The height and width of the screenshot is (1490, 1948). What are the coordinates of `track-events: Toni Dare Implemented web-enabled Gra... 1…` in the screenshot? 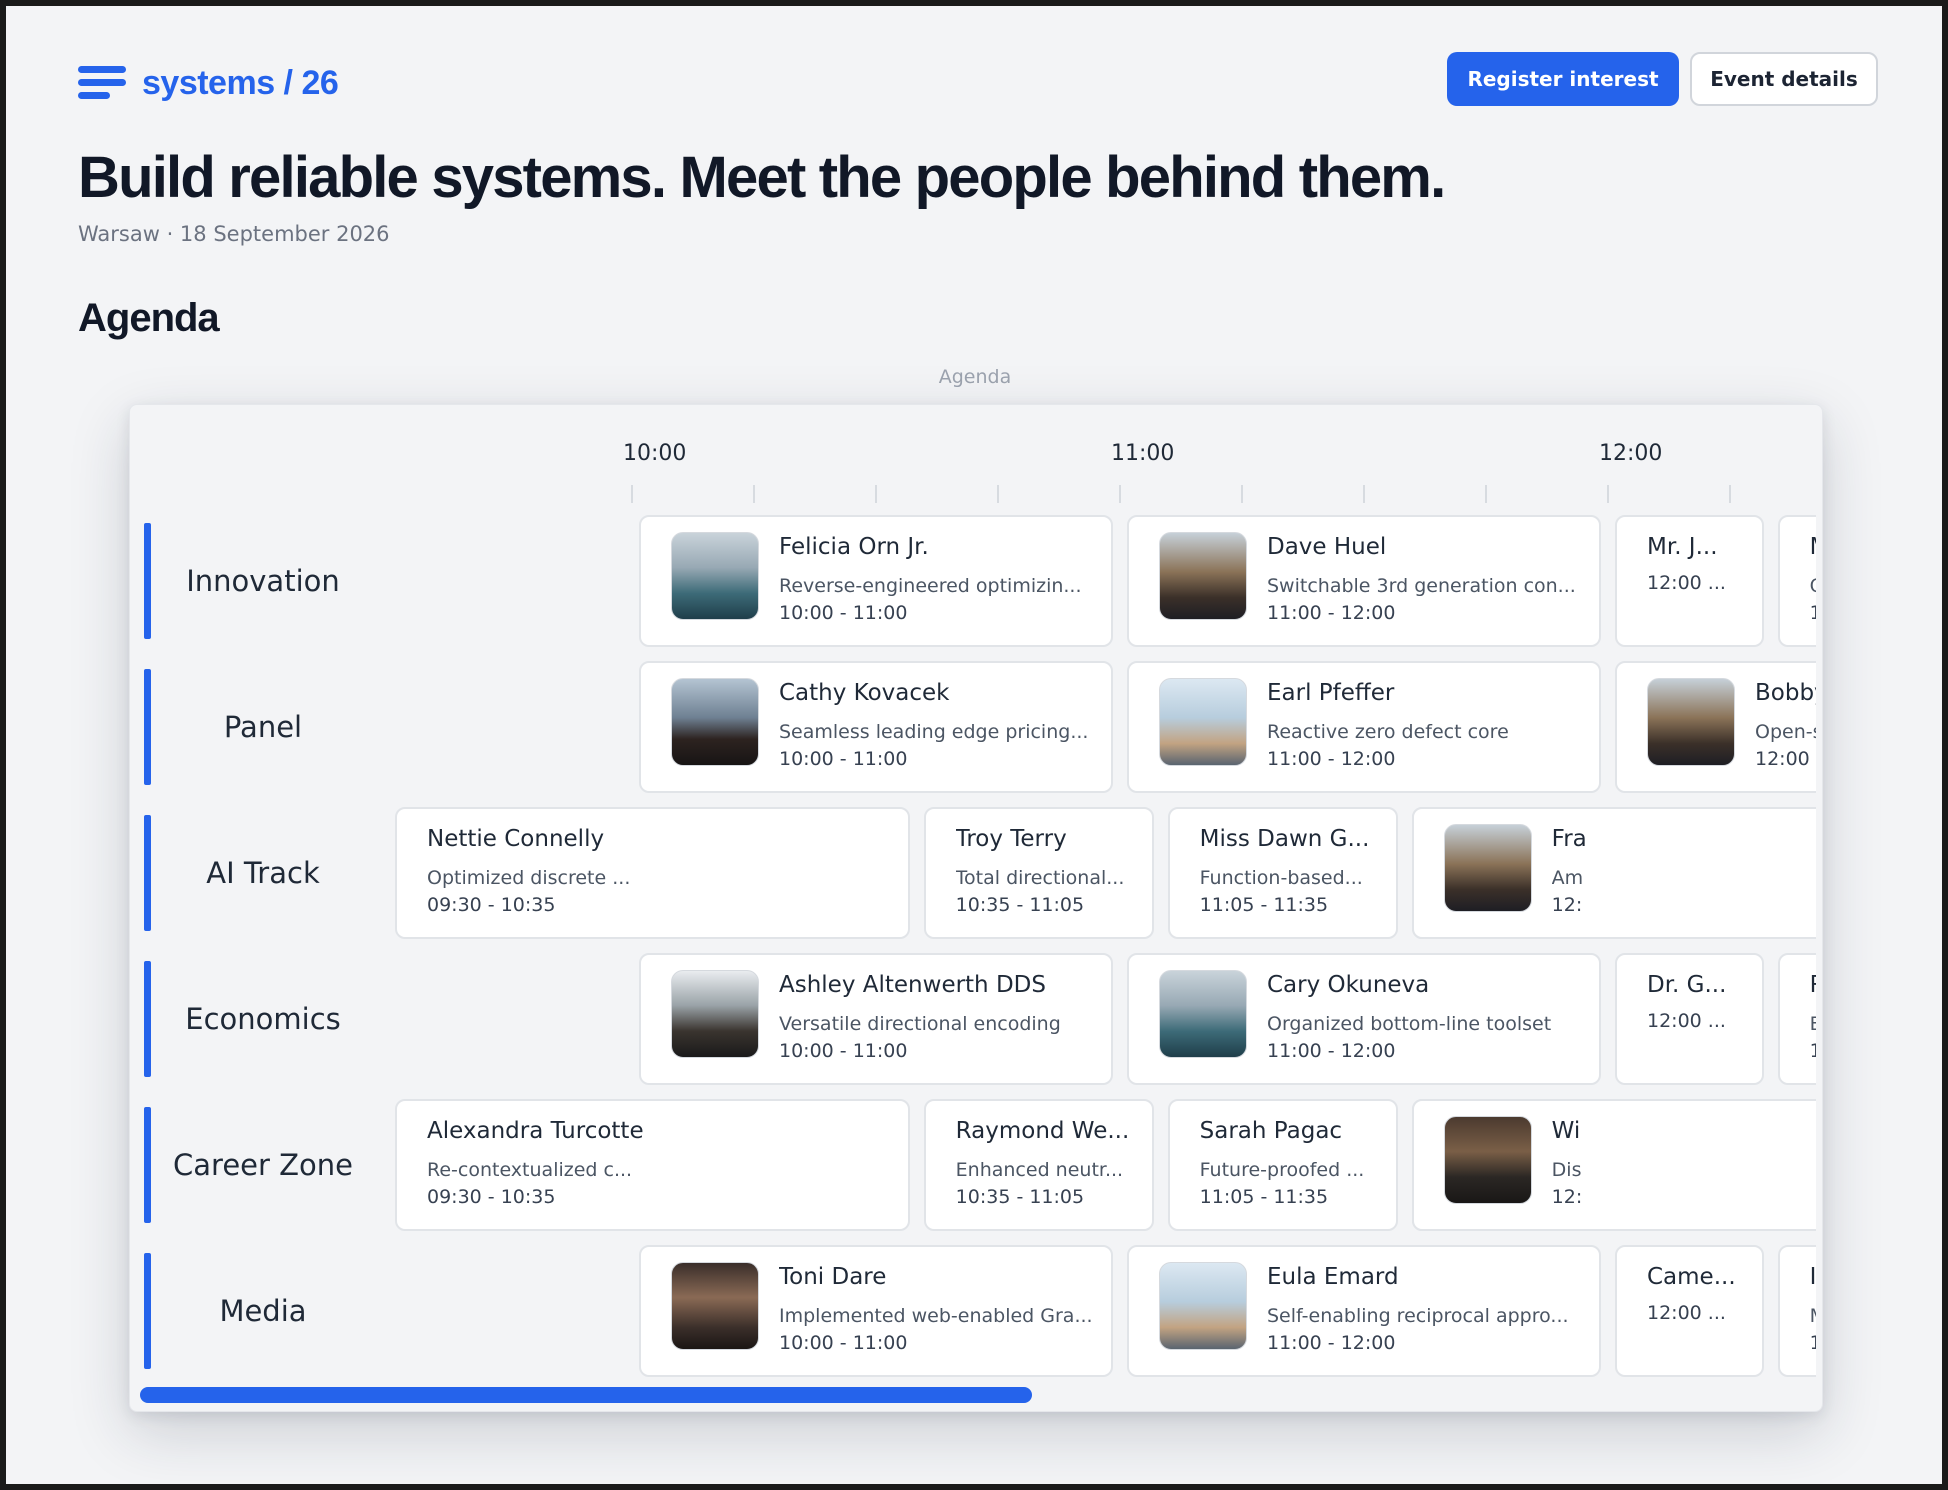 It's located at (1102, 1311).